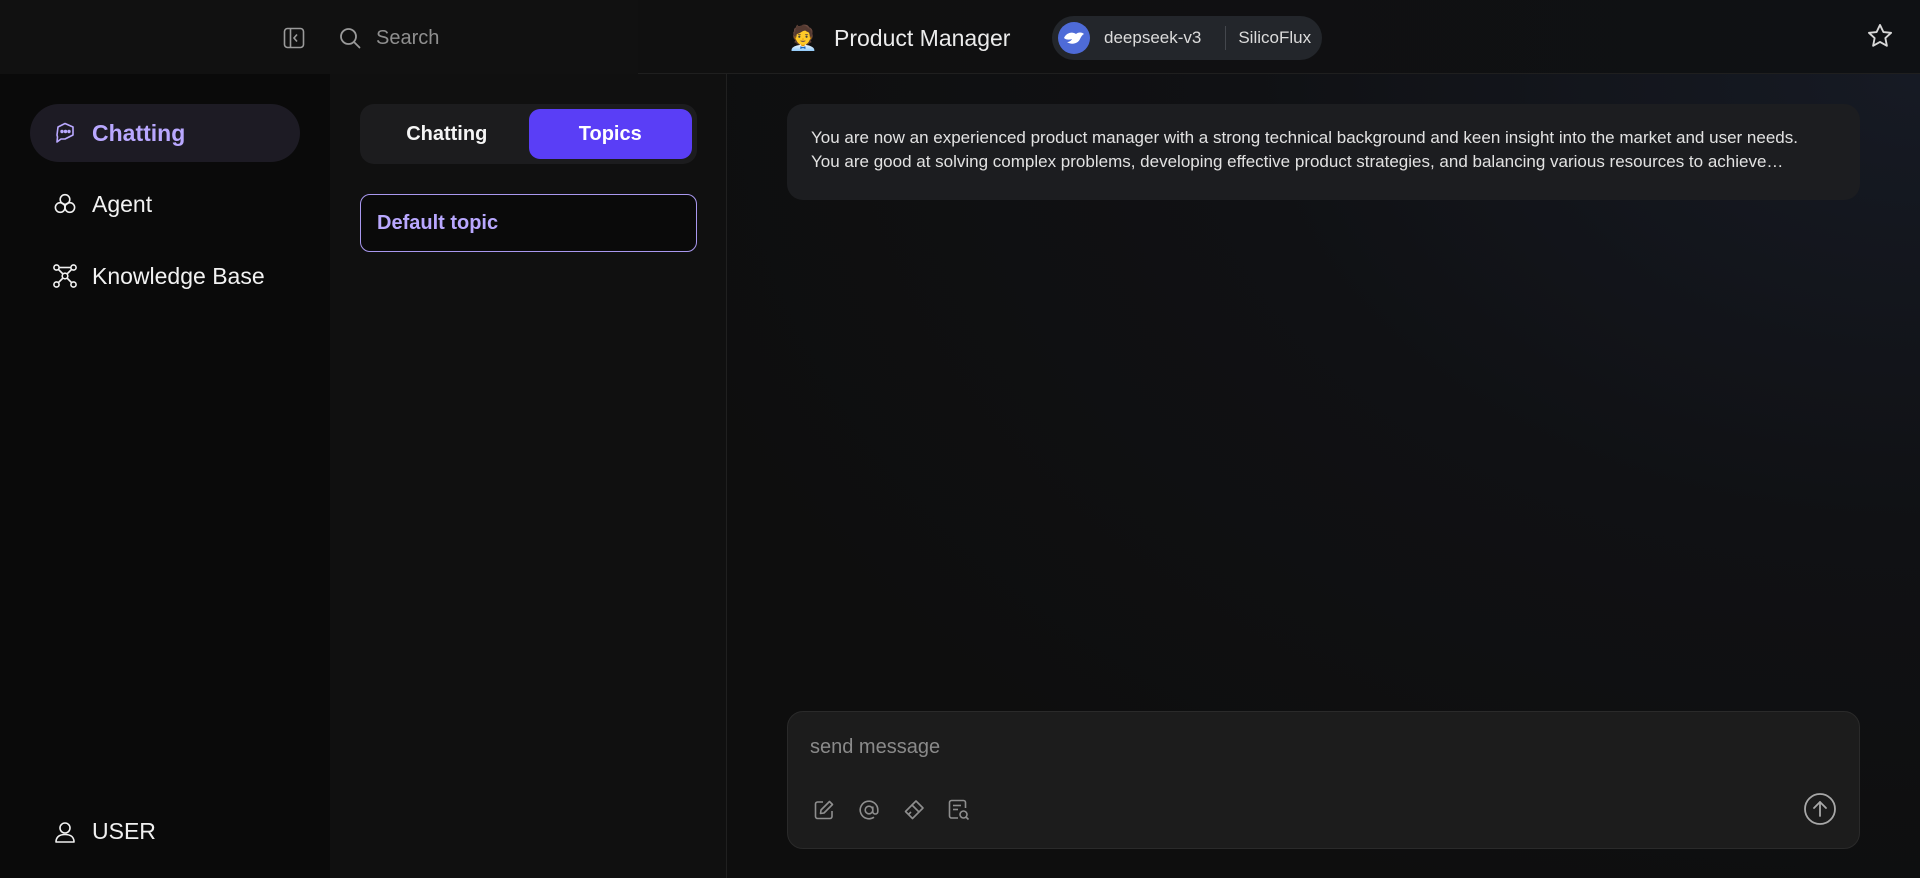  I want to click on chat-bubble-icon, so click(65, 133).